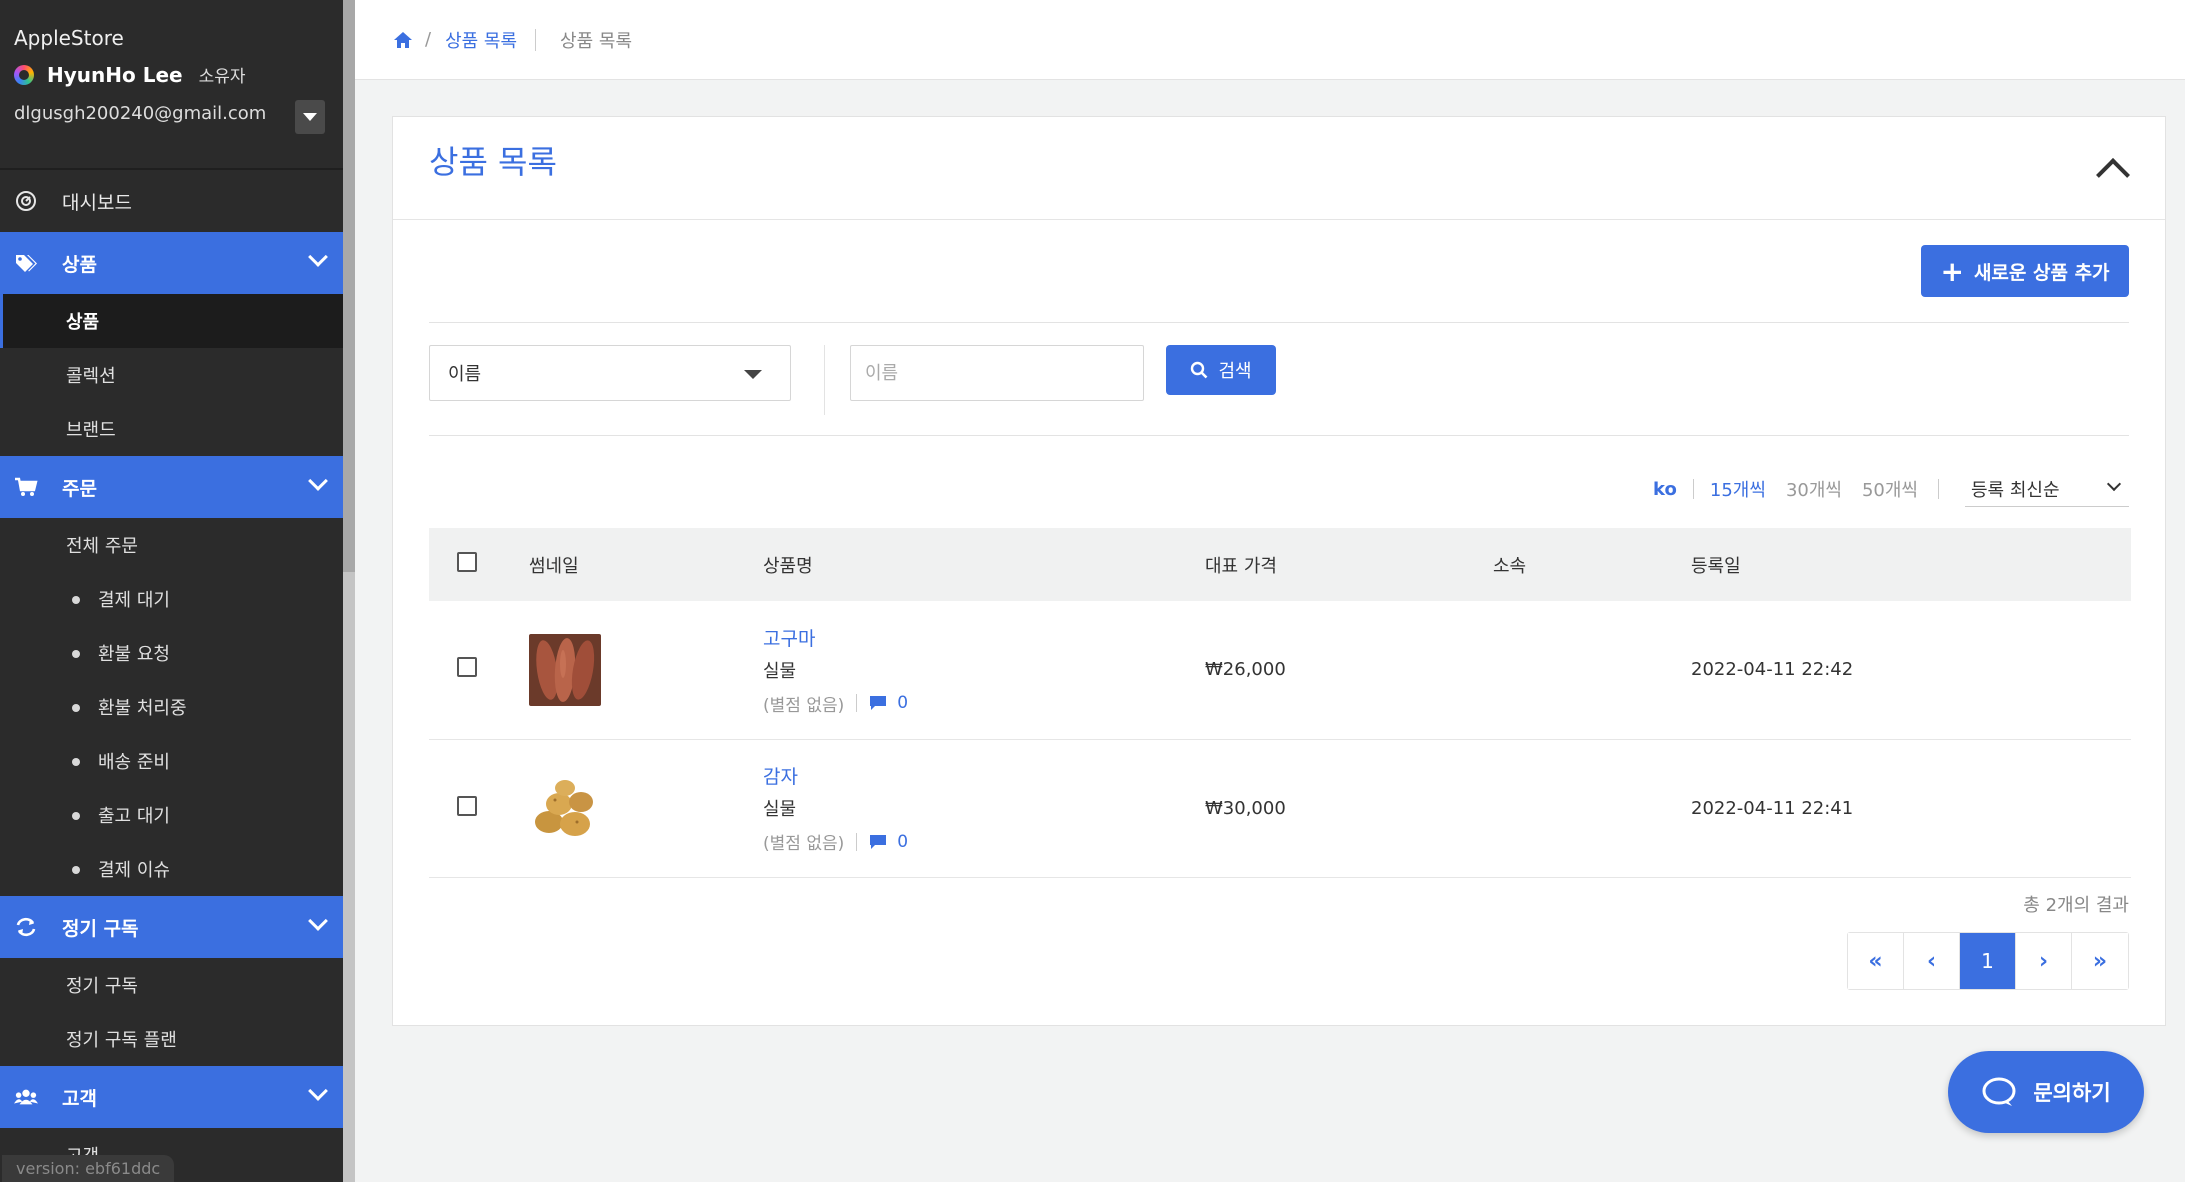 The width and height of the screenshot is (2185, 1182). Describe the element at coordinates (349, 591) in the screenshot. I see `sidebar-scrollbar` at that location.